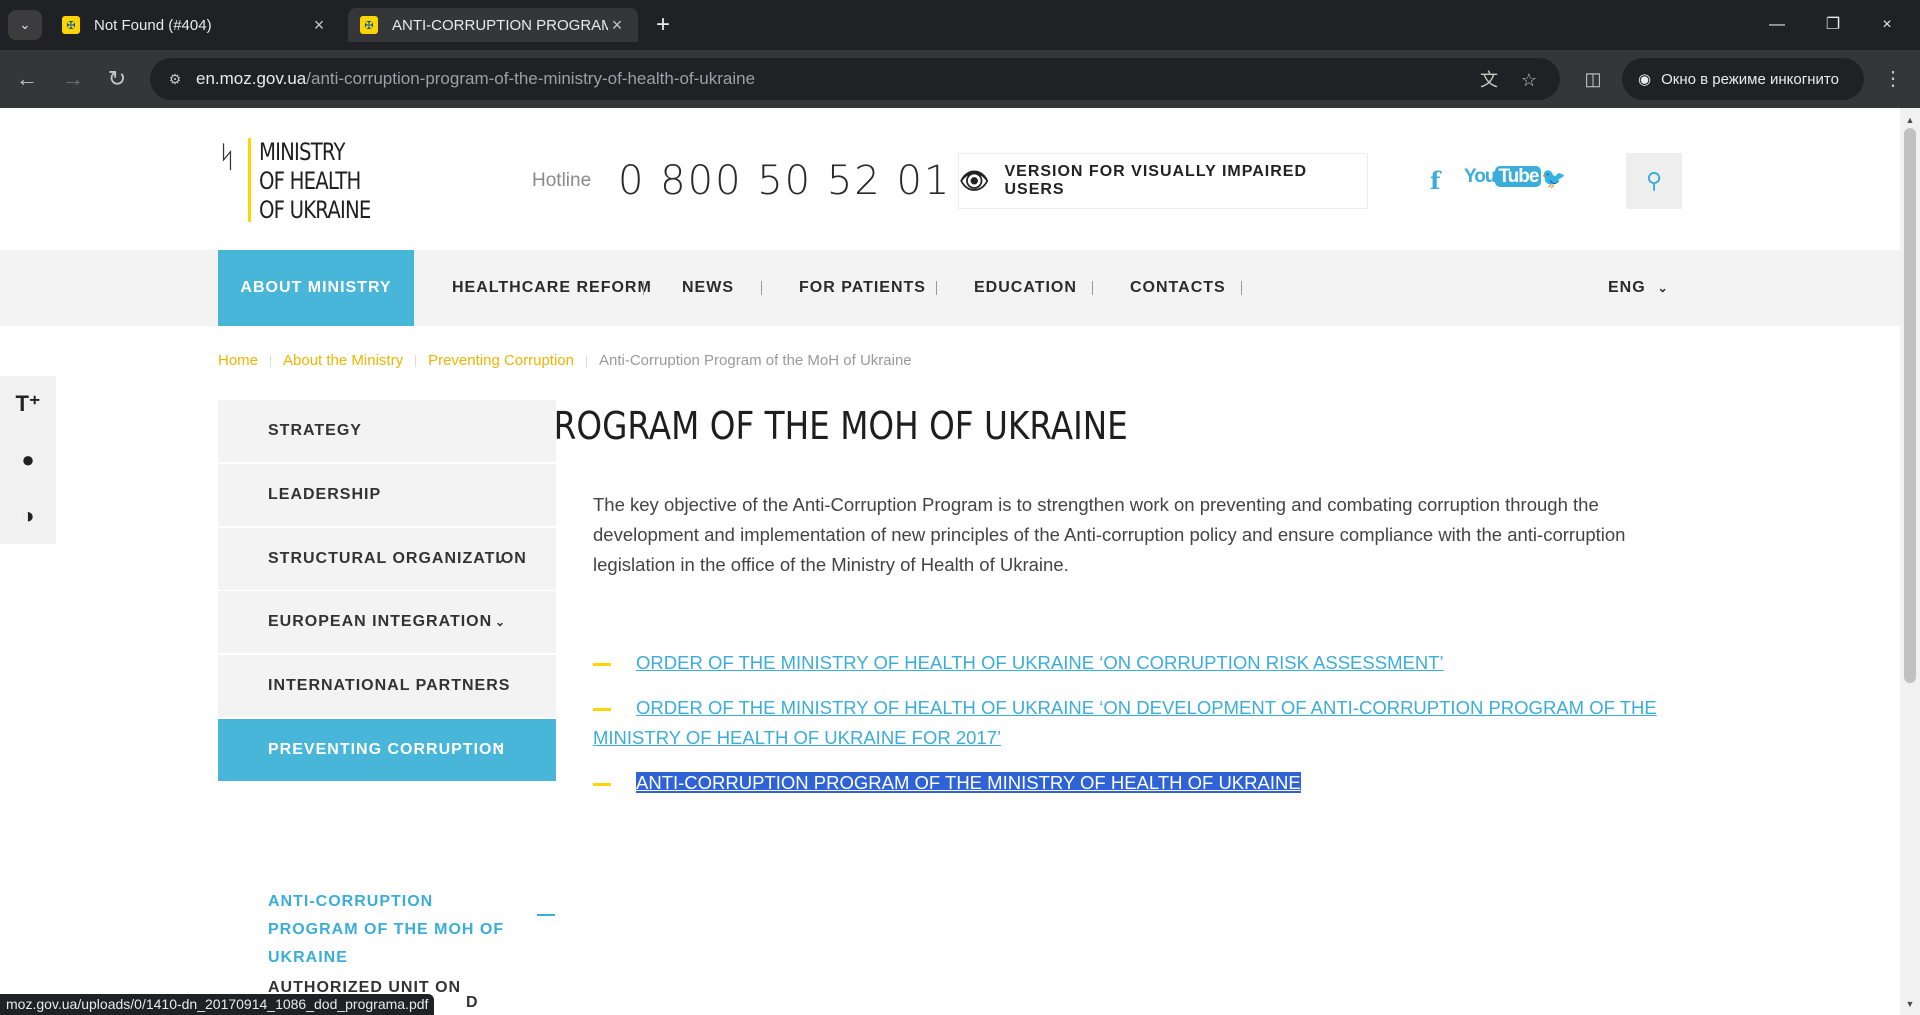  What do you see at coordinates (1593, 79) in the screenshot?
I see `side-panel-icon: ◫` at bounding box center [1593, 79].